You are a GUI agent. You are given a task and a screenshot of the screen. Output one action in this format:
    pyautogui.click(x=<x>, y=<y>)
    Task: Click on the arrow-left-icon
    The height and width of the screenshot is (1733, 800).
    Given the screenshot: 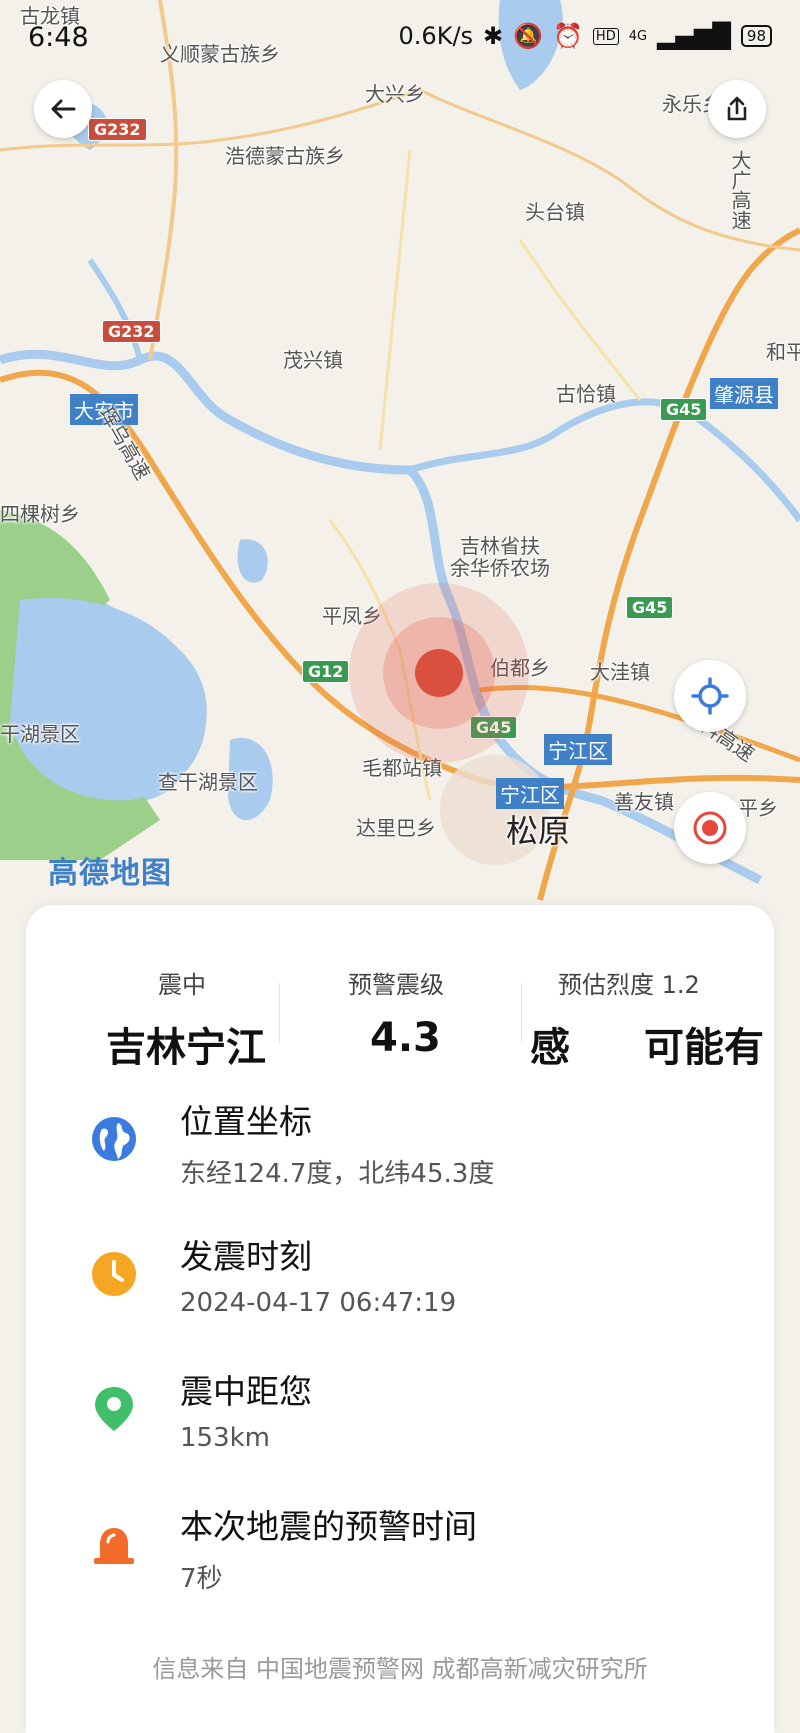 What is the action you would take?
    pyautogui.click(x=63, y=109)
    